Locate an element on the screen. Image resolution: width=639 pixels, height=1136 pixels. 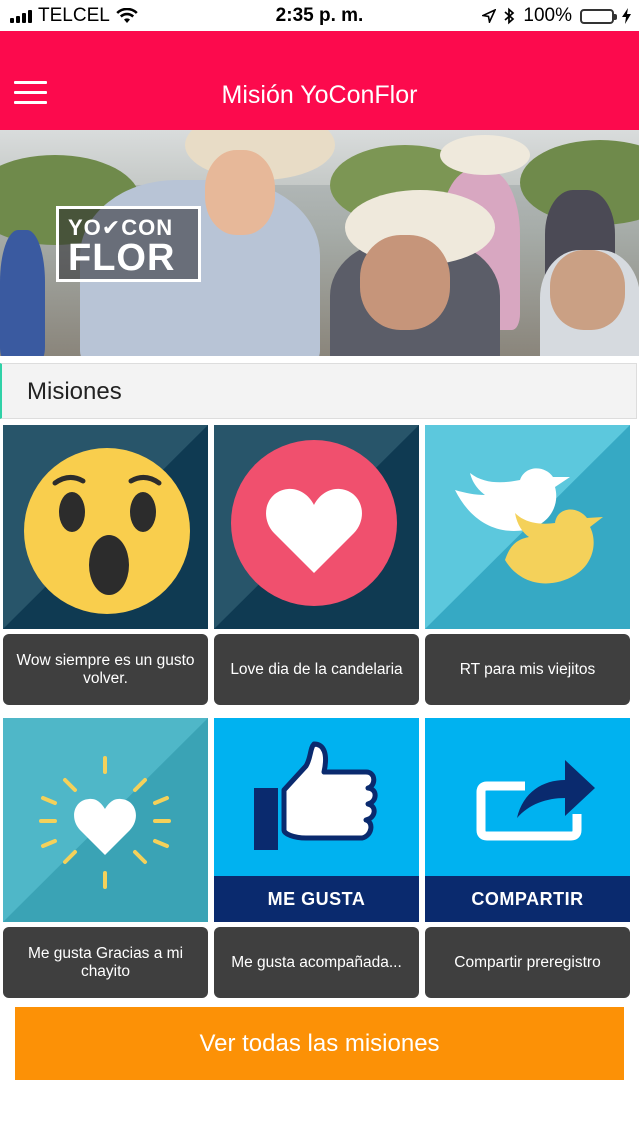
glowing-heart-icon is located at coordinates (105, 820).